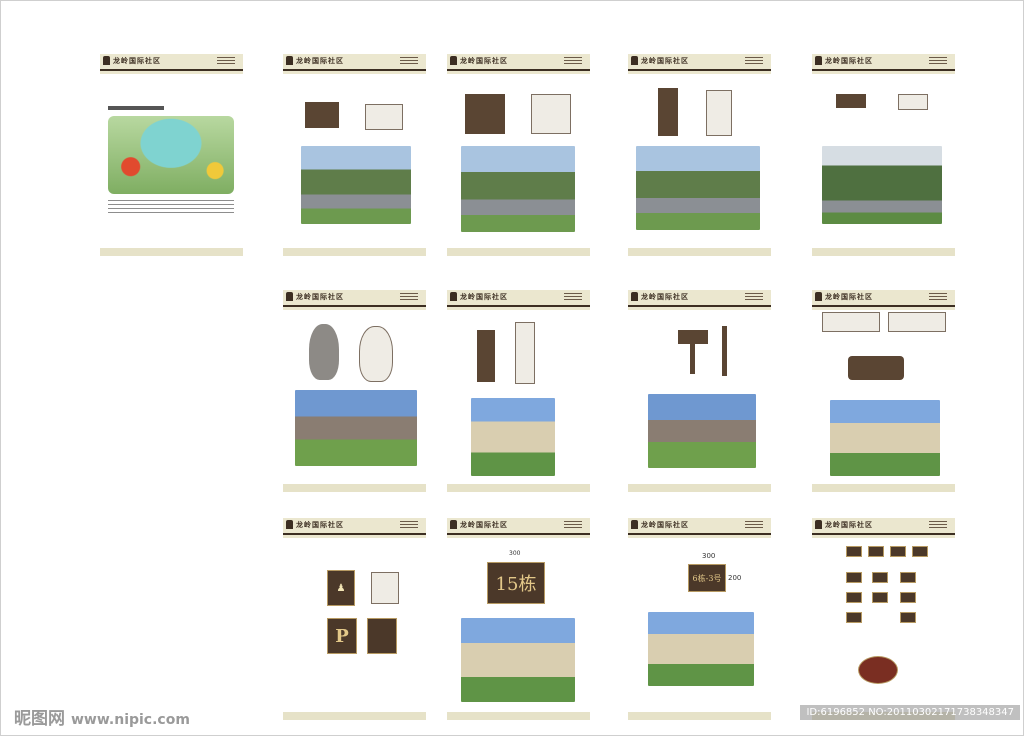 The image size is (1024, 736). Describe the element at coordinates (883, 391) in the screenshot. I see `page-lawn-sign: 龙岭国际社区` at that location.